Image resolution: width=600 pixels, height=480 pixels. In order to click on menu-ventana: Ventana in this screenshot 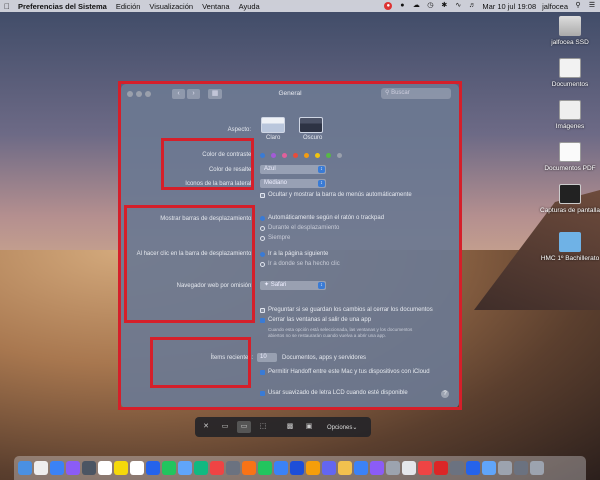, I will do `click(216, 6)`.